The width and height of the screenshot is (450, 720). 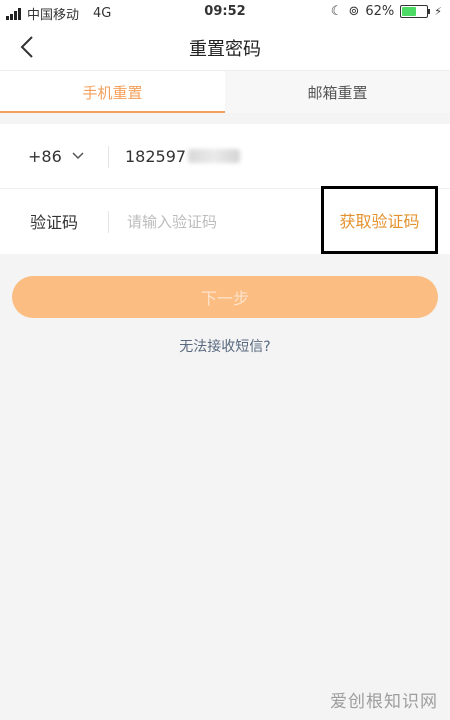 I want to click on battery-icon, so click(x=415, y=11).